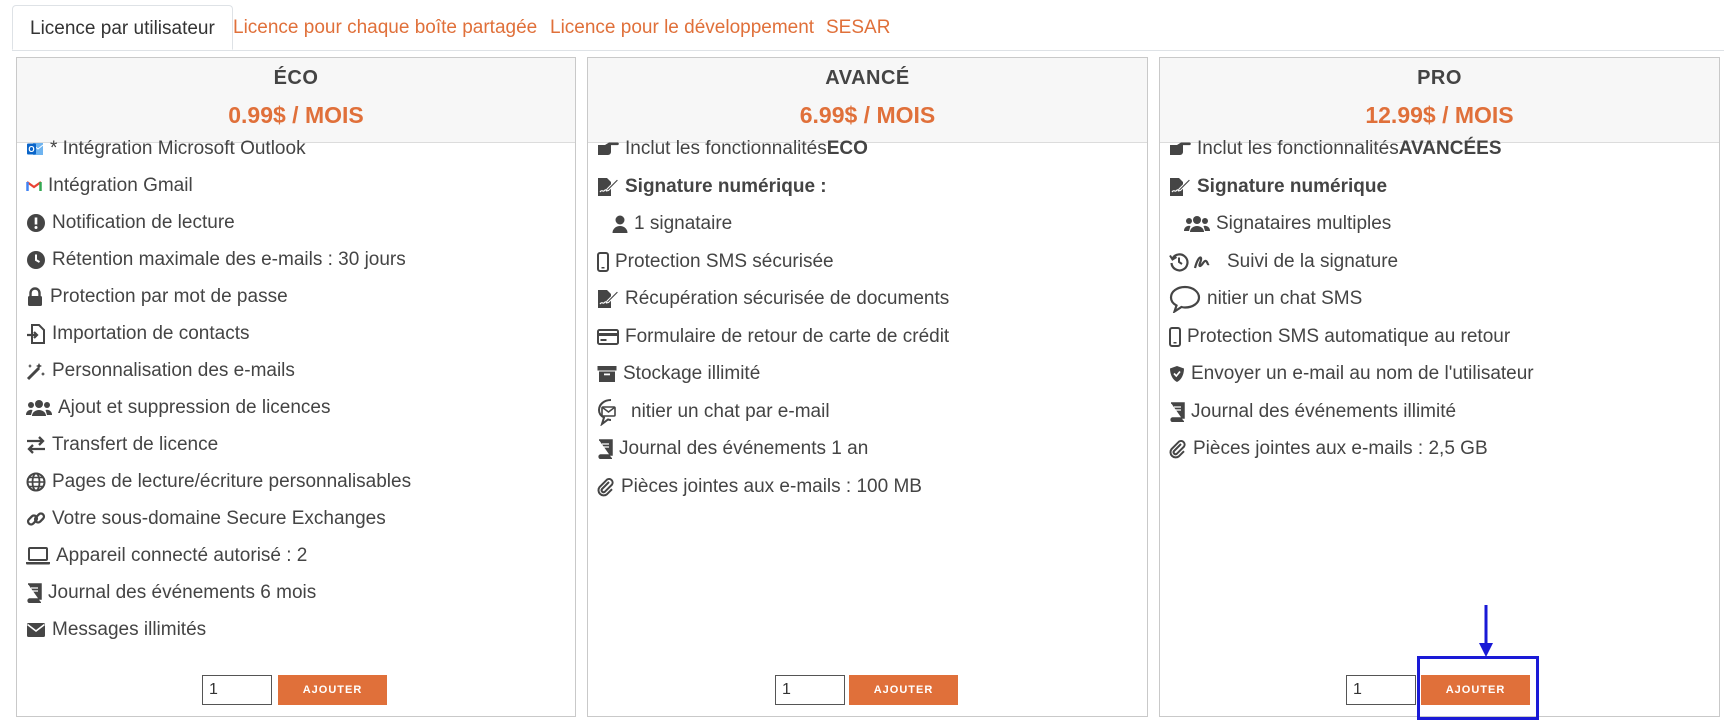  I want to click on feature-text: Messages illimités, so click(129, 629).